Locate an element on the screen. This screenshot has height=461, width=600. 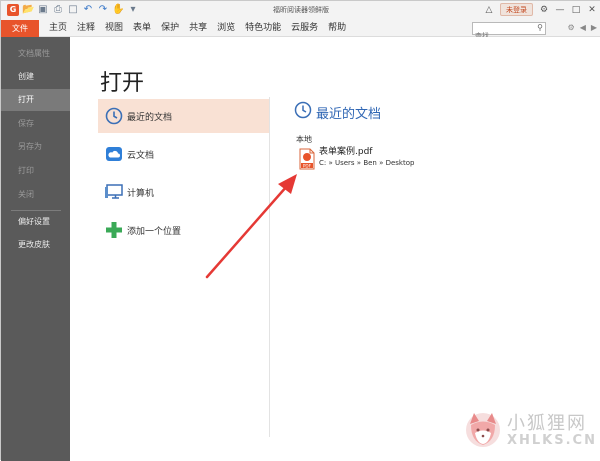
search-box: ⚲ is located at coordinates (509, 32).